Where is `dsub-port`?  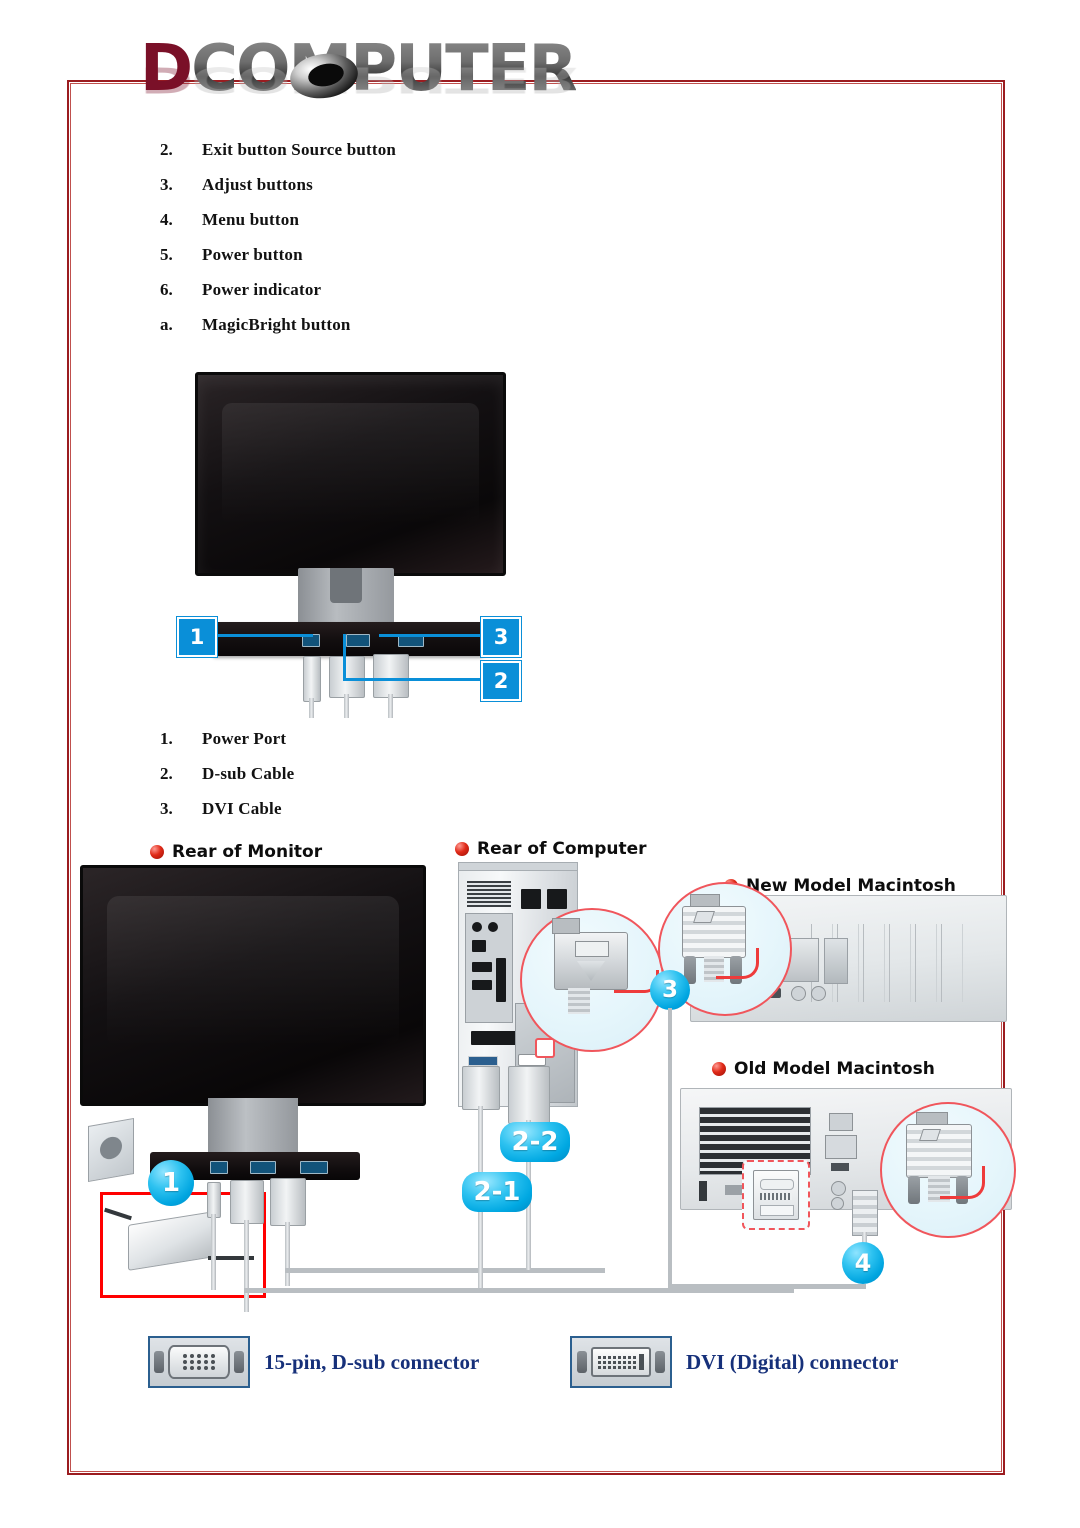
dsub-port is located at coordinates (358, 640).